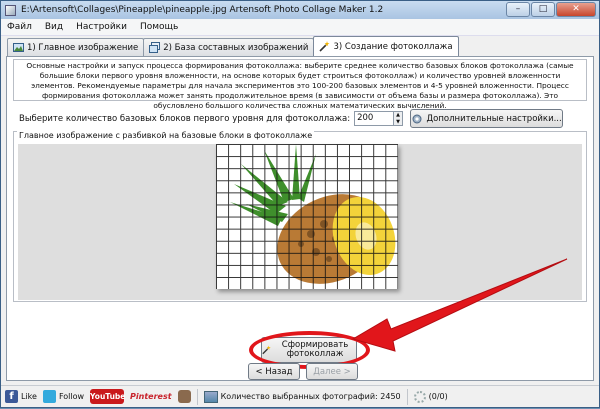 Image resolution: width=600 pixels, height=409 pixels. Describe the element at coordinates (398, 121) in the screenshot. I see `spin-down-icon: ▼` at that location.